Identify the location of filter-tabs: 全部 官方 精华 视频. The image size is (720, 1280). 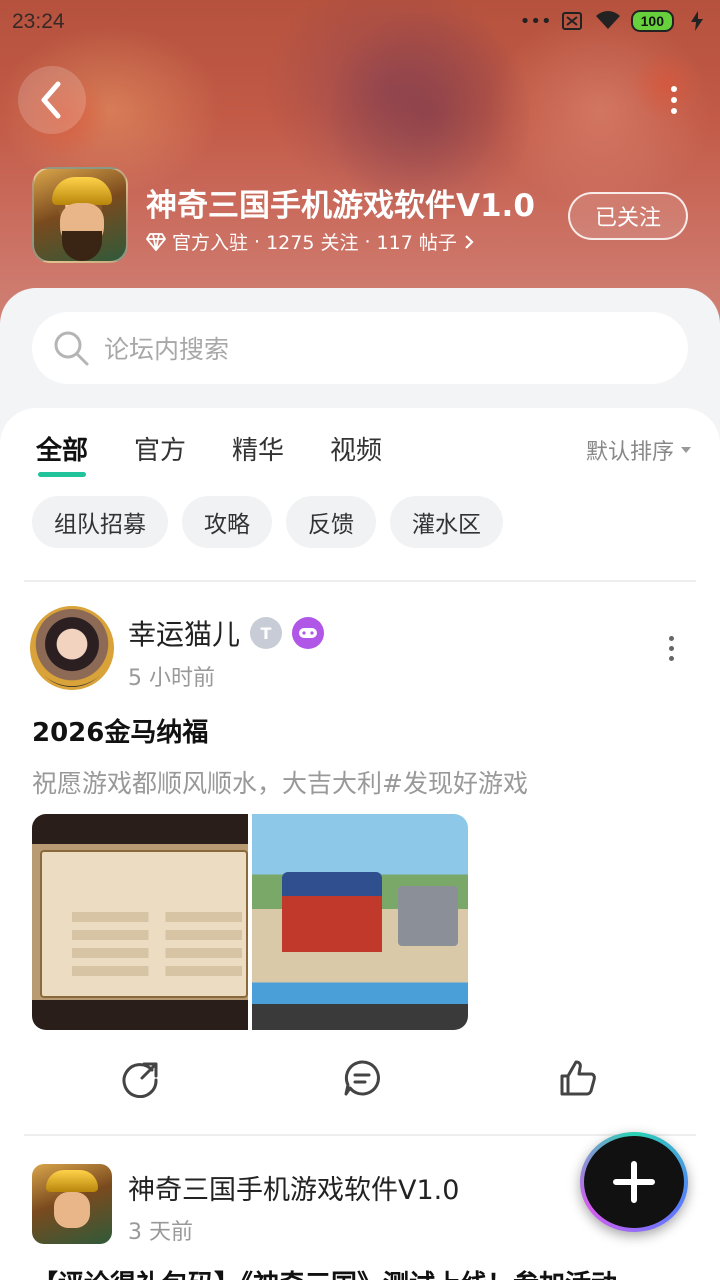
(209, 453).